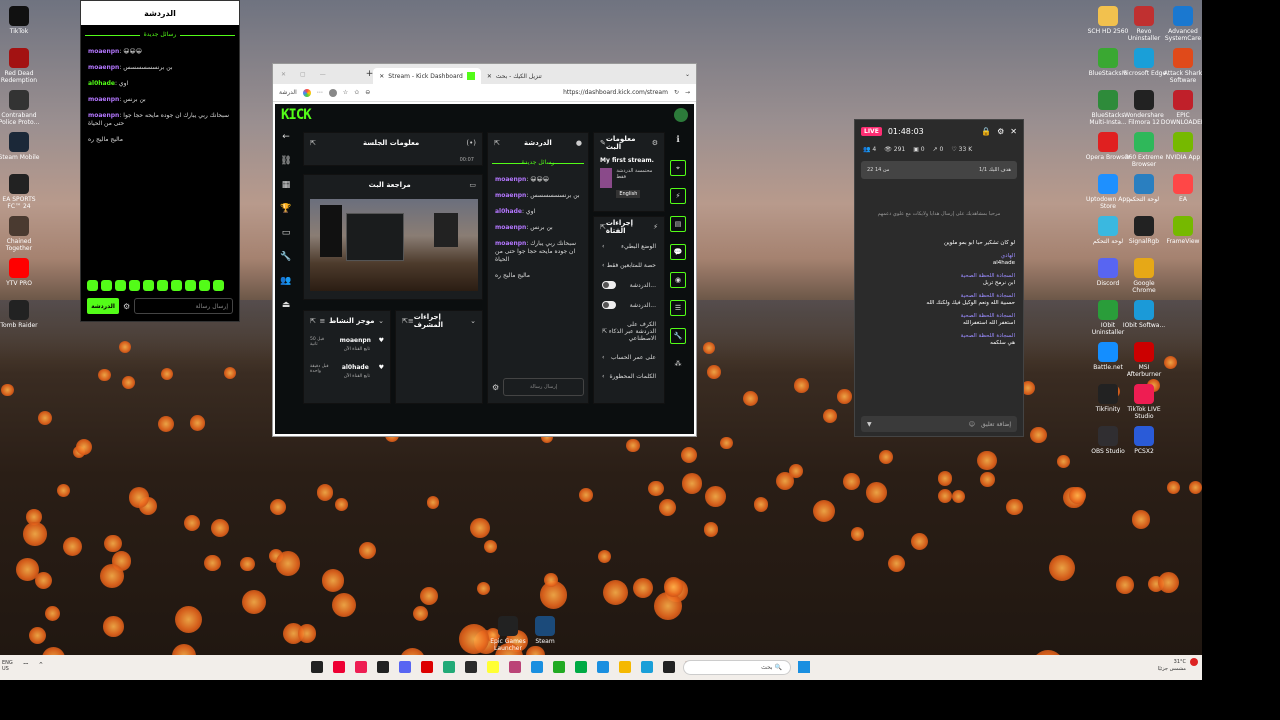 The height and width of the screenshot is (720, 1280). What do you see at coordinates (355, 342) in the screenshot?
I see `activity-user: moaenpn` at bounding box center [355, 342].